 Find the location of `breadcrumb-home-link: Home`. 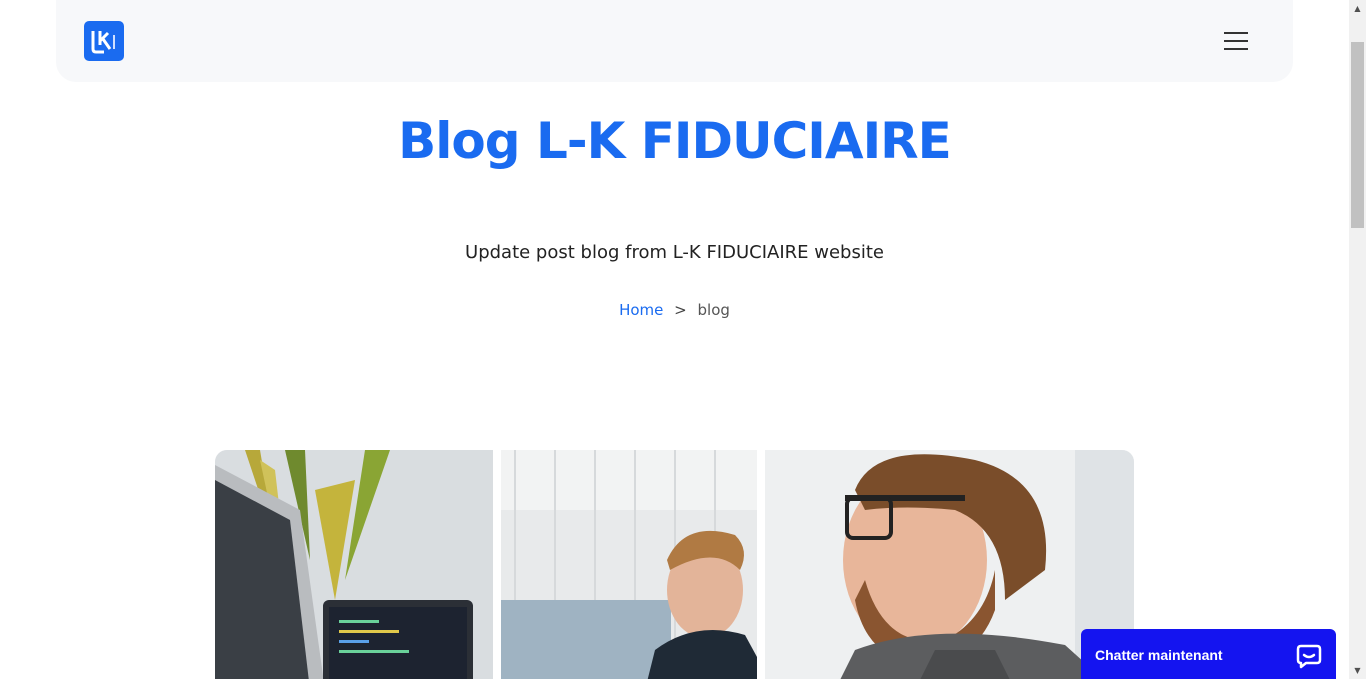

breadcrumb-home-link: Home is located at coordinates (641, 310).